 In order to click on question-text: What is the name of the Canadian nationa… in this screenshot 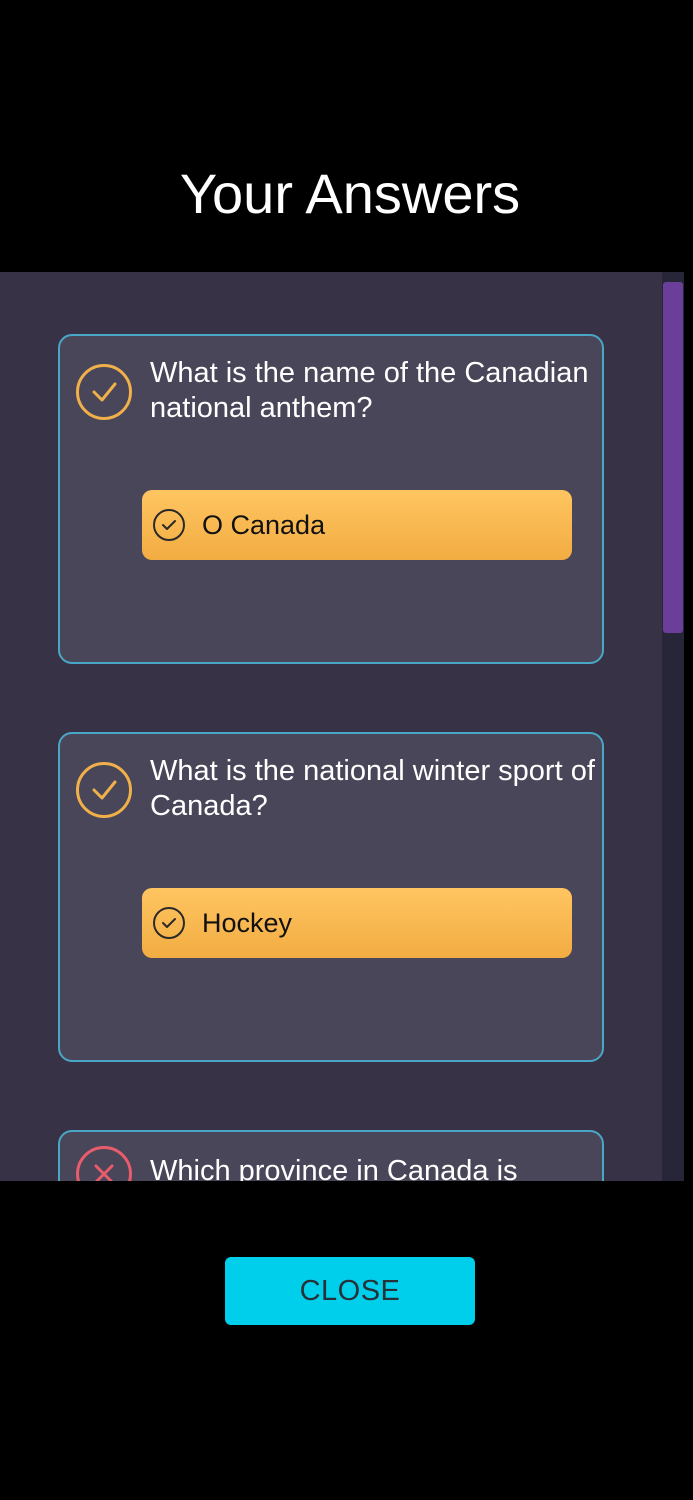, I will do `click(369, 390)`.